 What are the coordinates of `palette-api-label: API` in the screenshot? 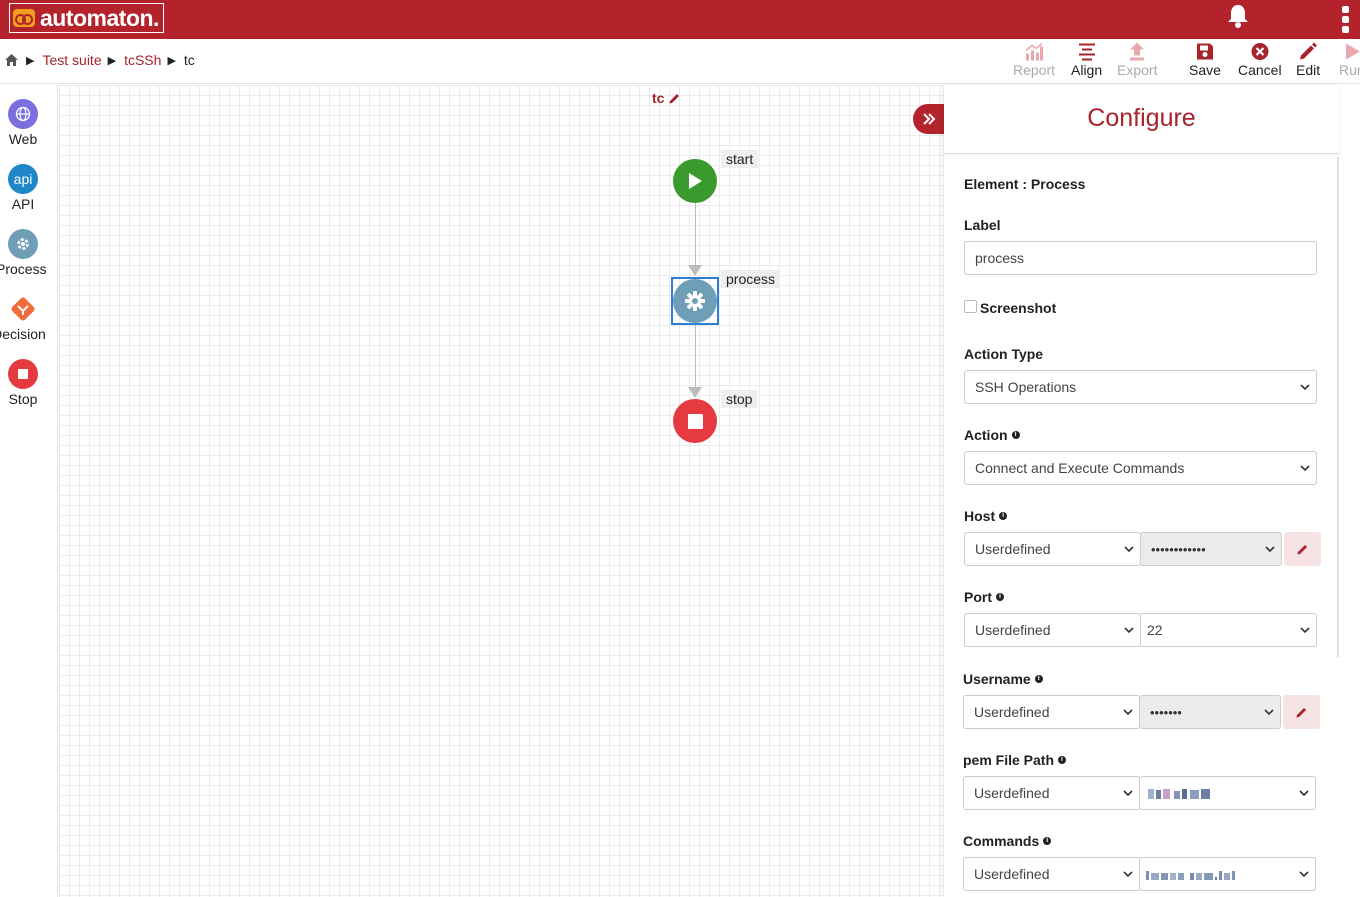 It's located at (23, 204).